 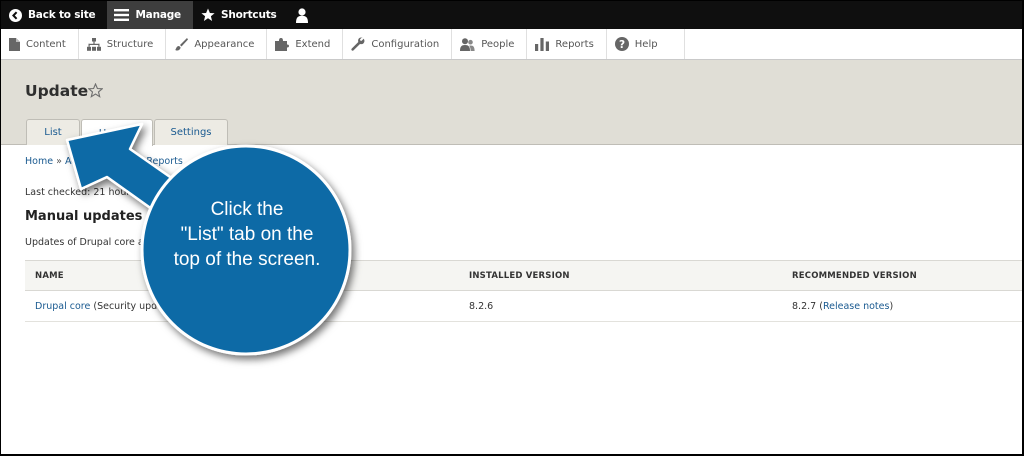 I want to click on tray-label-help: Help, so click(x=646, y=44).